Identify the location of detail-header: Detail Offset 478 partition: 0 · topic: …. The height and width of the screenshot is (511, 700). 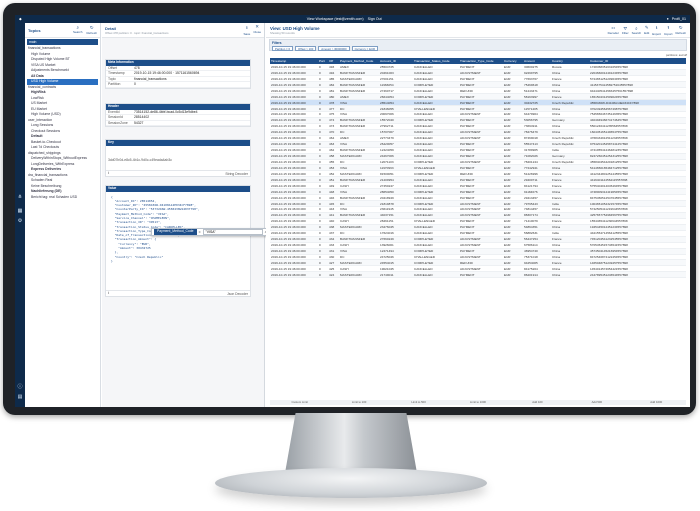
(183, 30).